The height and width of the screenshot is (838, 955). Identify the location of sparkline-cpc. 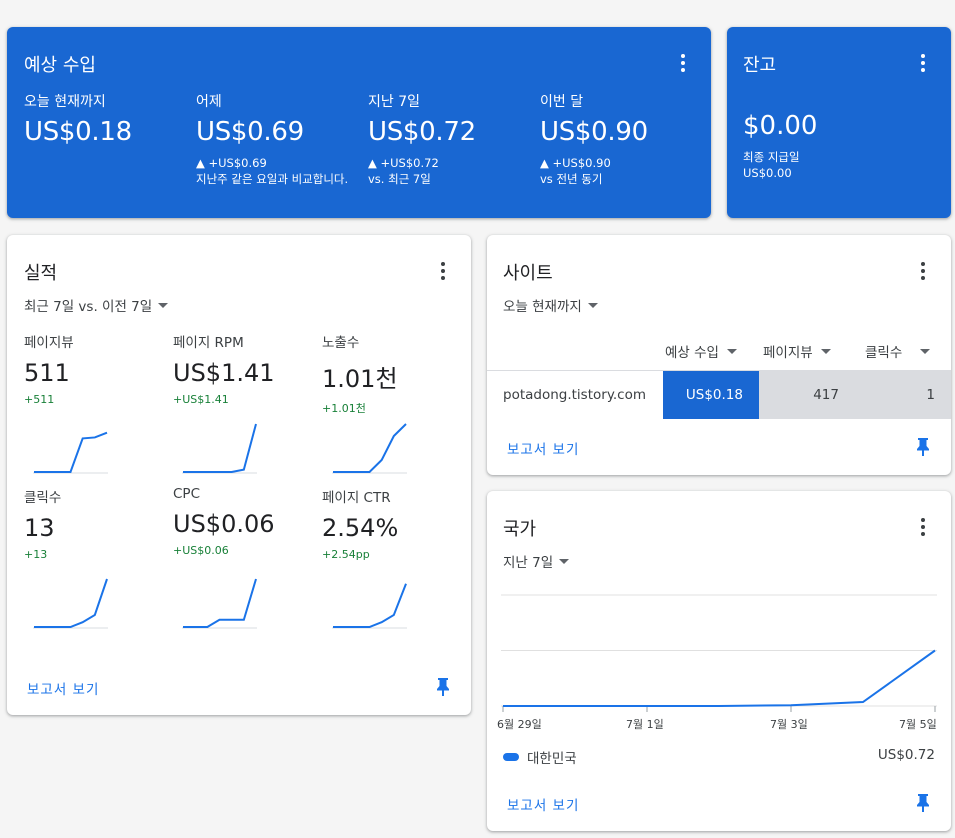
(219, 603).